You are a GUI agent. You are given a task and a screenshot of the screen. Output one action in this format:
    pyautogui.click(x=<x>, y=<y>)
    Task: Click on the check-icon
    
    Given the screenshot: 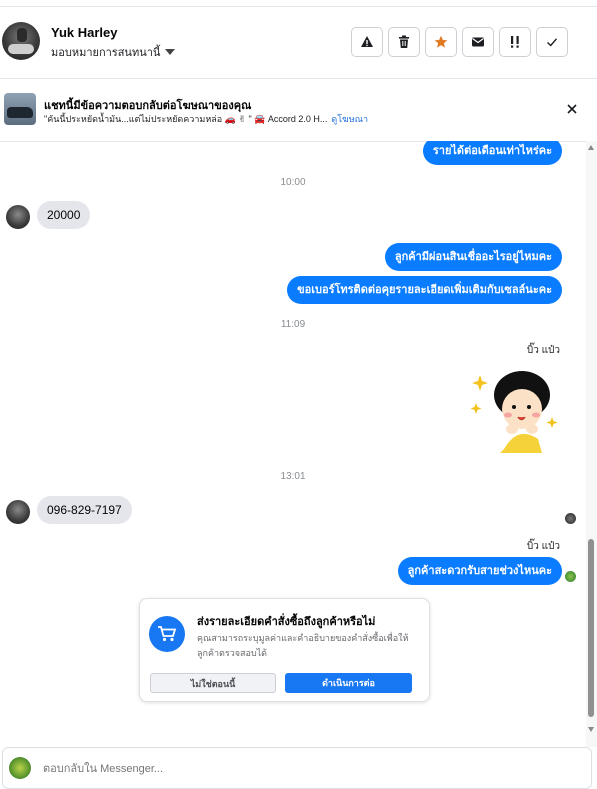 What is the action you would take?
    pyautogui.click(x=552, y=42)
    